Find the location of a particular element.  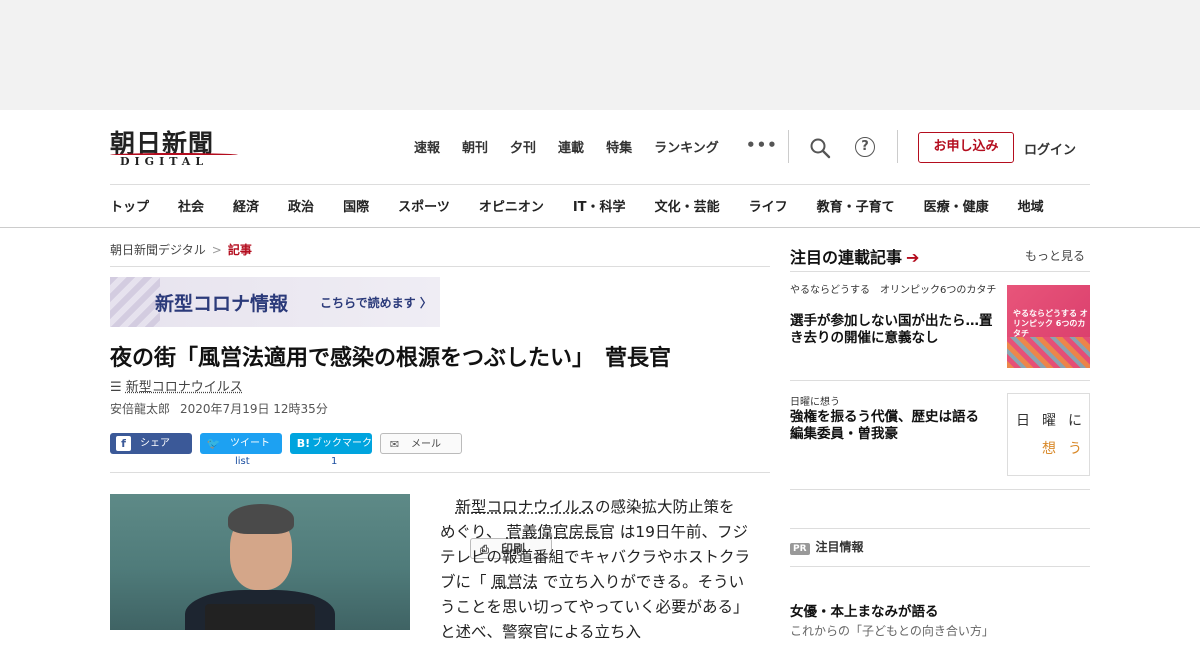

thumbnail-char: 日 is located at coordinates (1023, 421).